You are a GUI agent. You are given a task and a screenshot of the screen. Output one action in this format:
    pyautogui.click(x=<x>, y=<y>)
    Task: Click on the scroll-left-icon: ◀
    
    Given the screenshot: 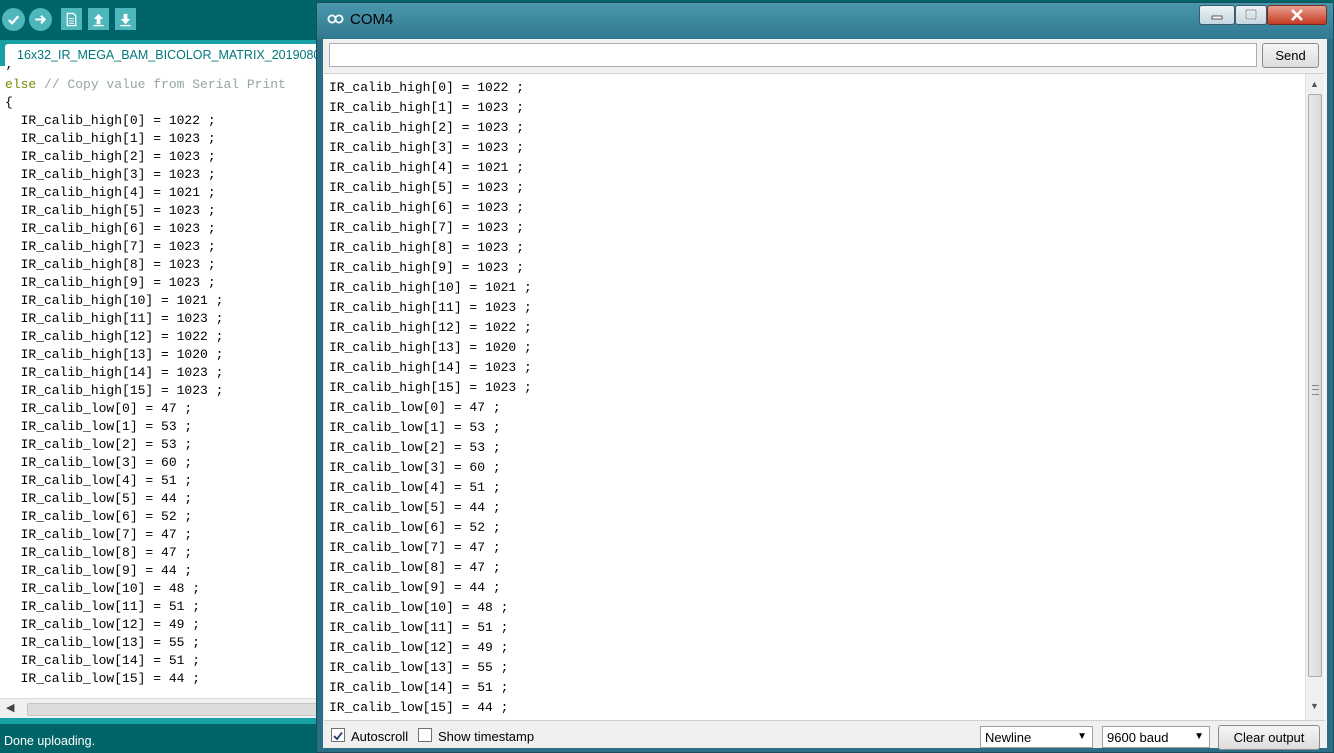 What is the action you would take?
    pyautogui.click(x=10, y=707)
    